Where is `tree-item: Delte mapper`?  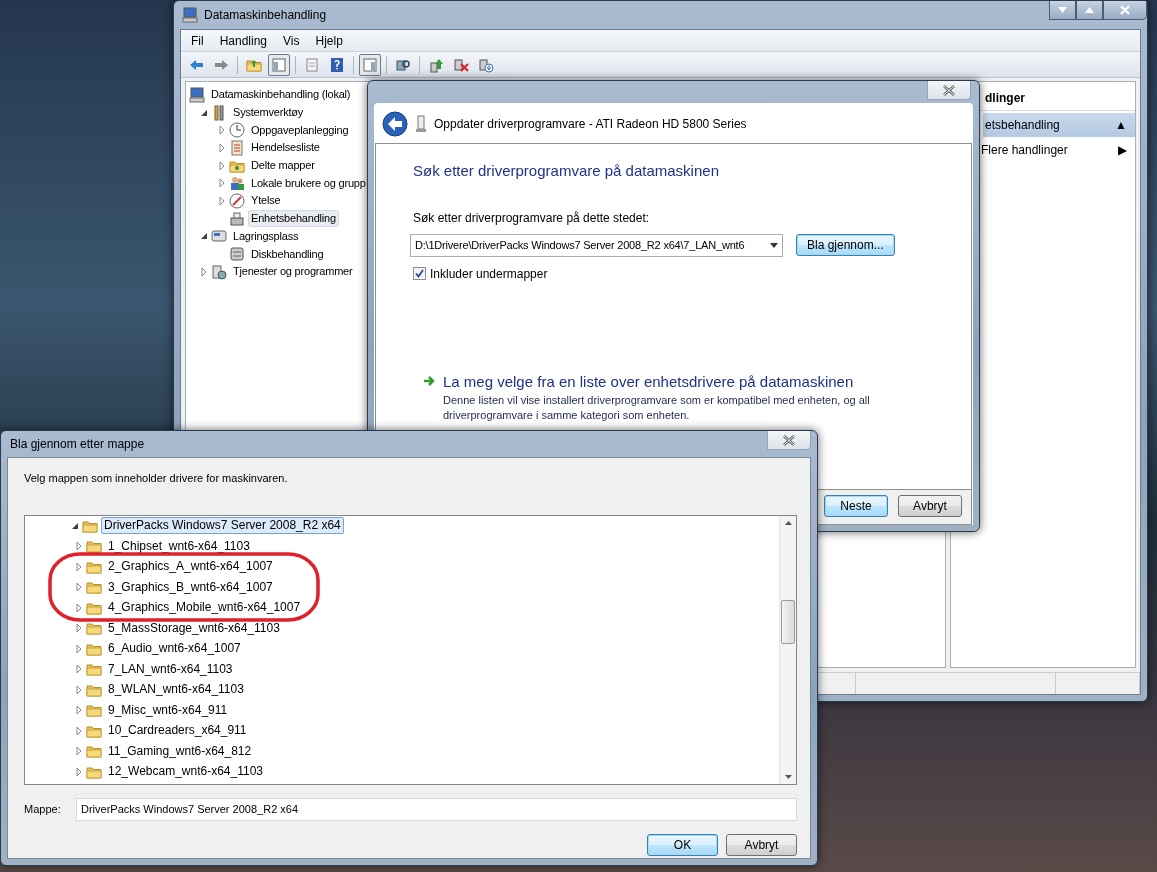
tree-item: Delte mapper is located at coordinates (283, 166).